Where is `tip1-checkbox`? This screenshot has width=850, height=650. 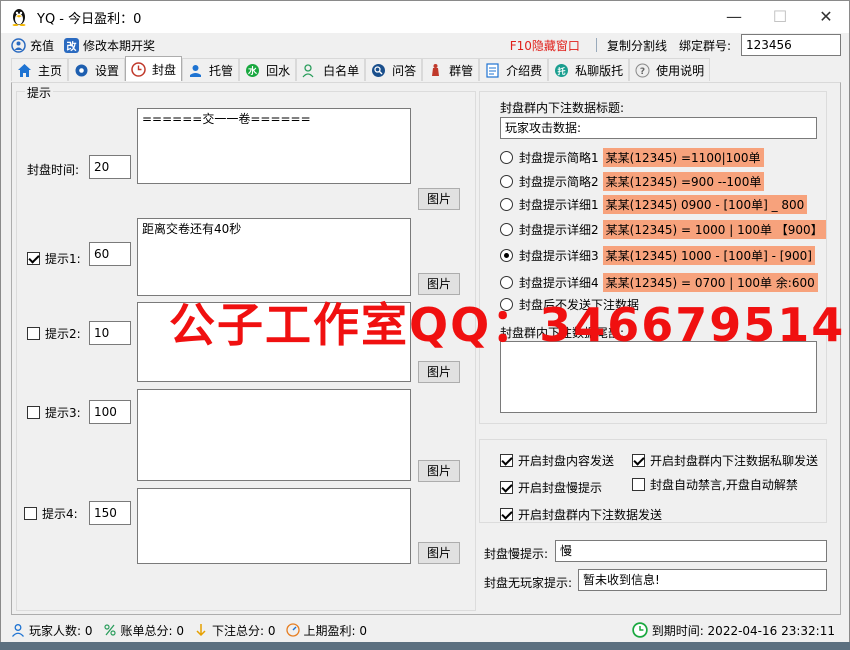 tip1-checkbox is located at coordinates (33, 258).